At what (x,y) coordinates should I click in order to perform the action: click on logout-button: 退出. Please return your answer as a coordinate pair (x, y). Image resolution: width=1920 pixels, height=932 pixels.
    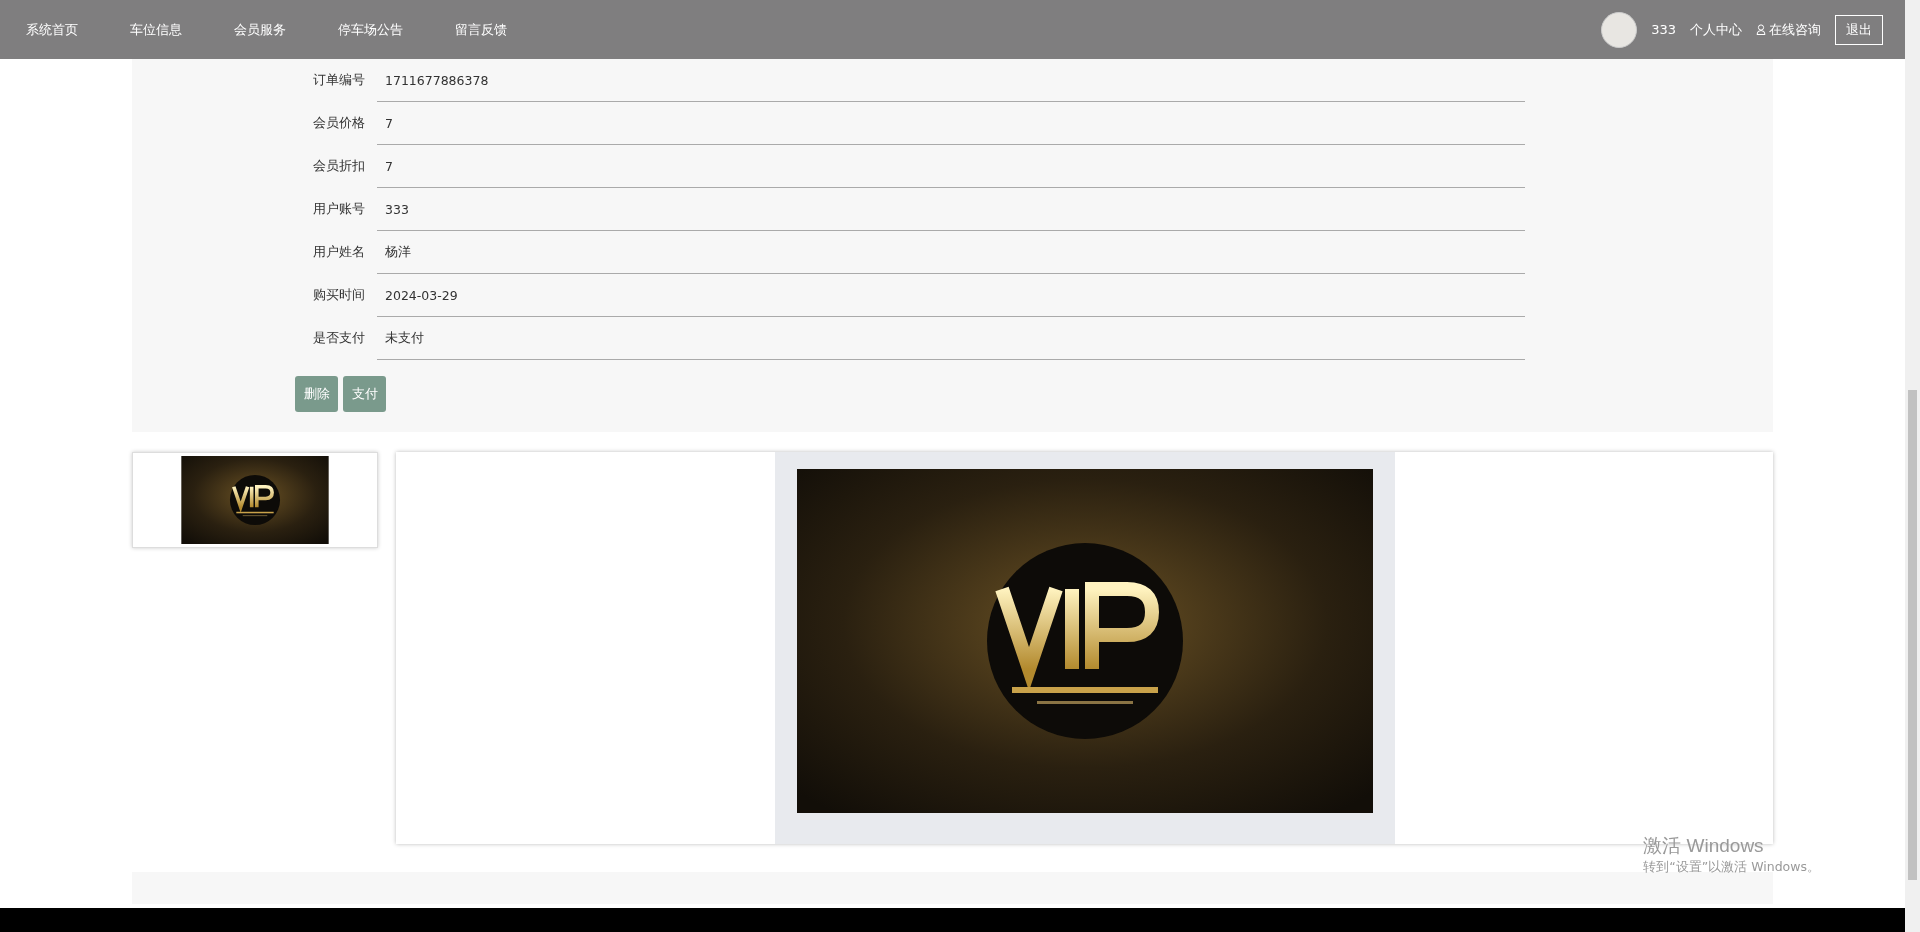
    Looking at the image, I should click on (1859, 29).